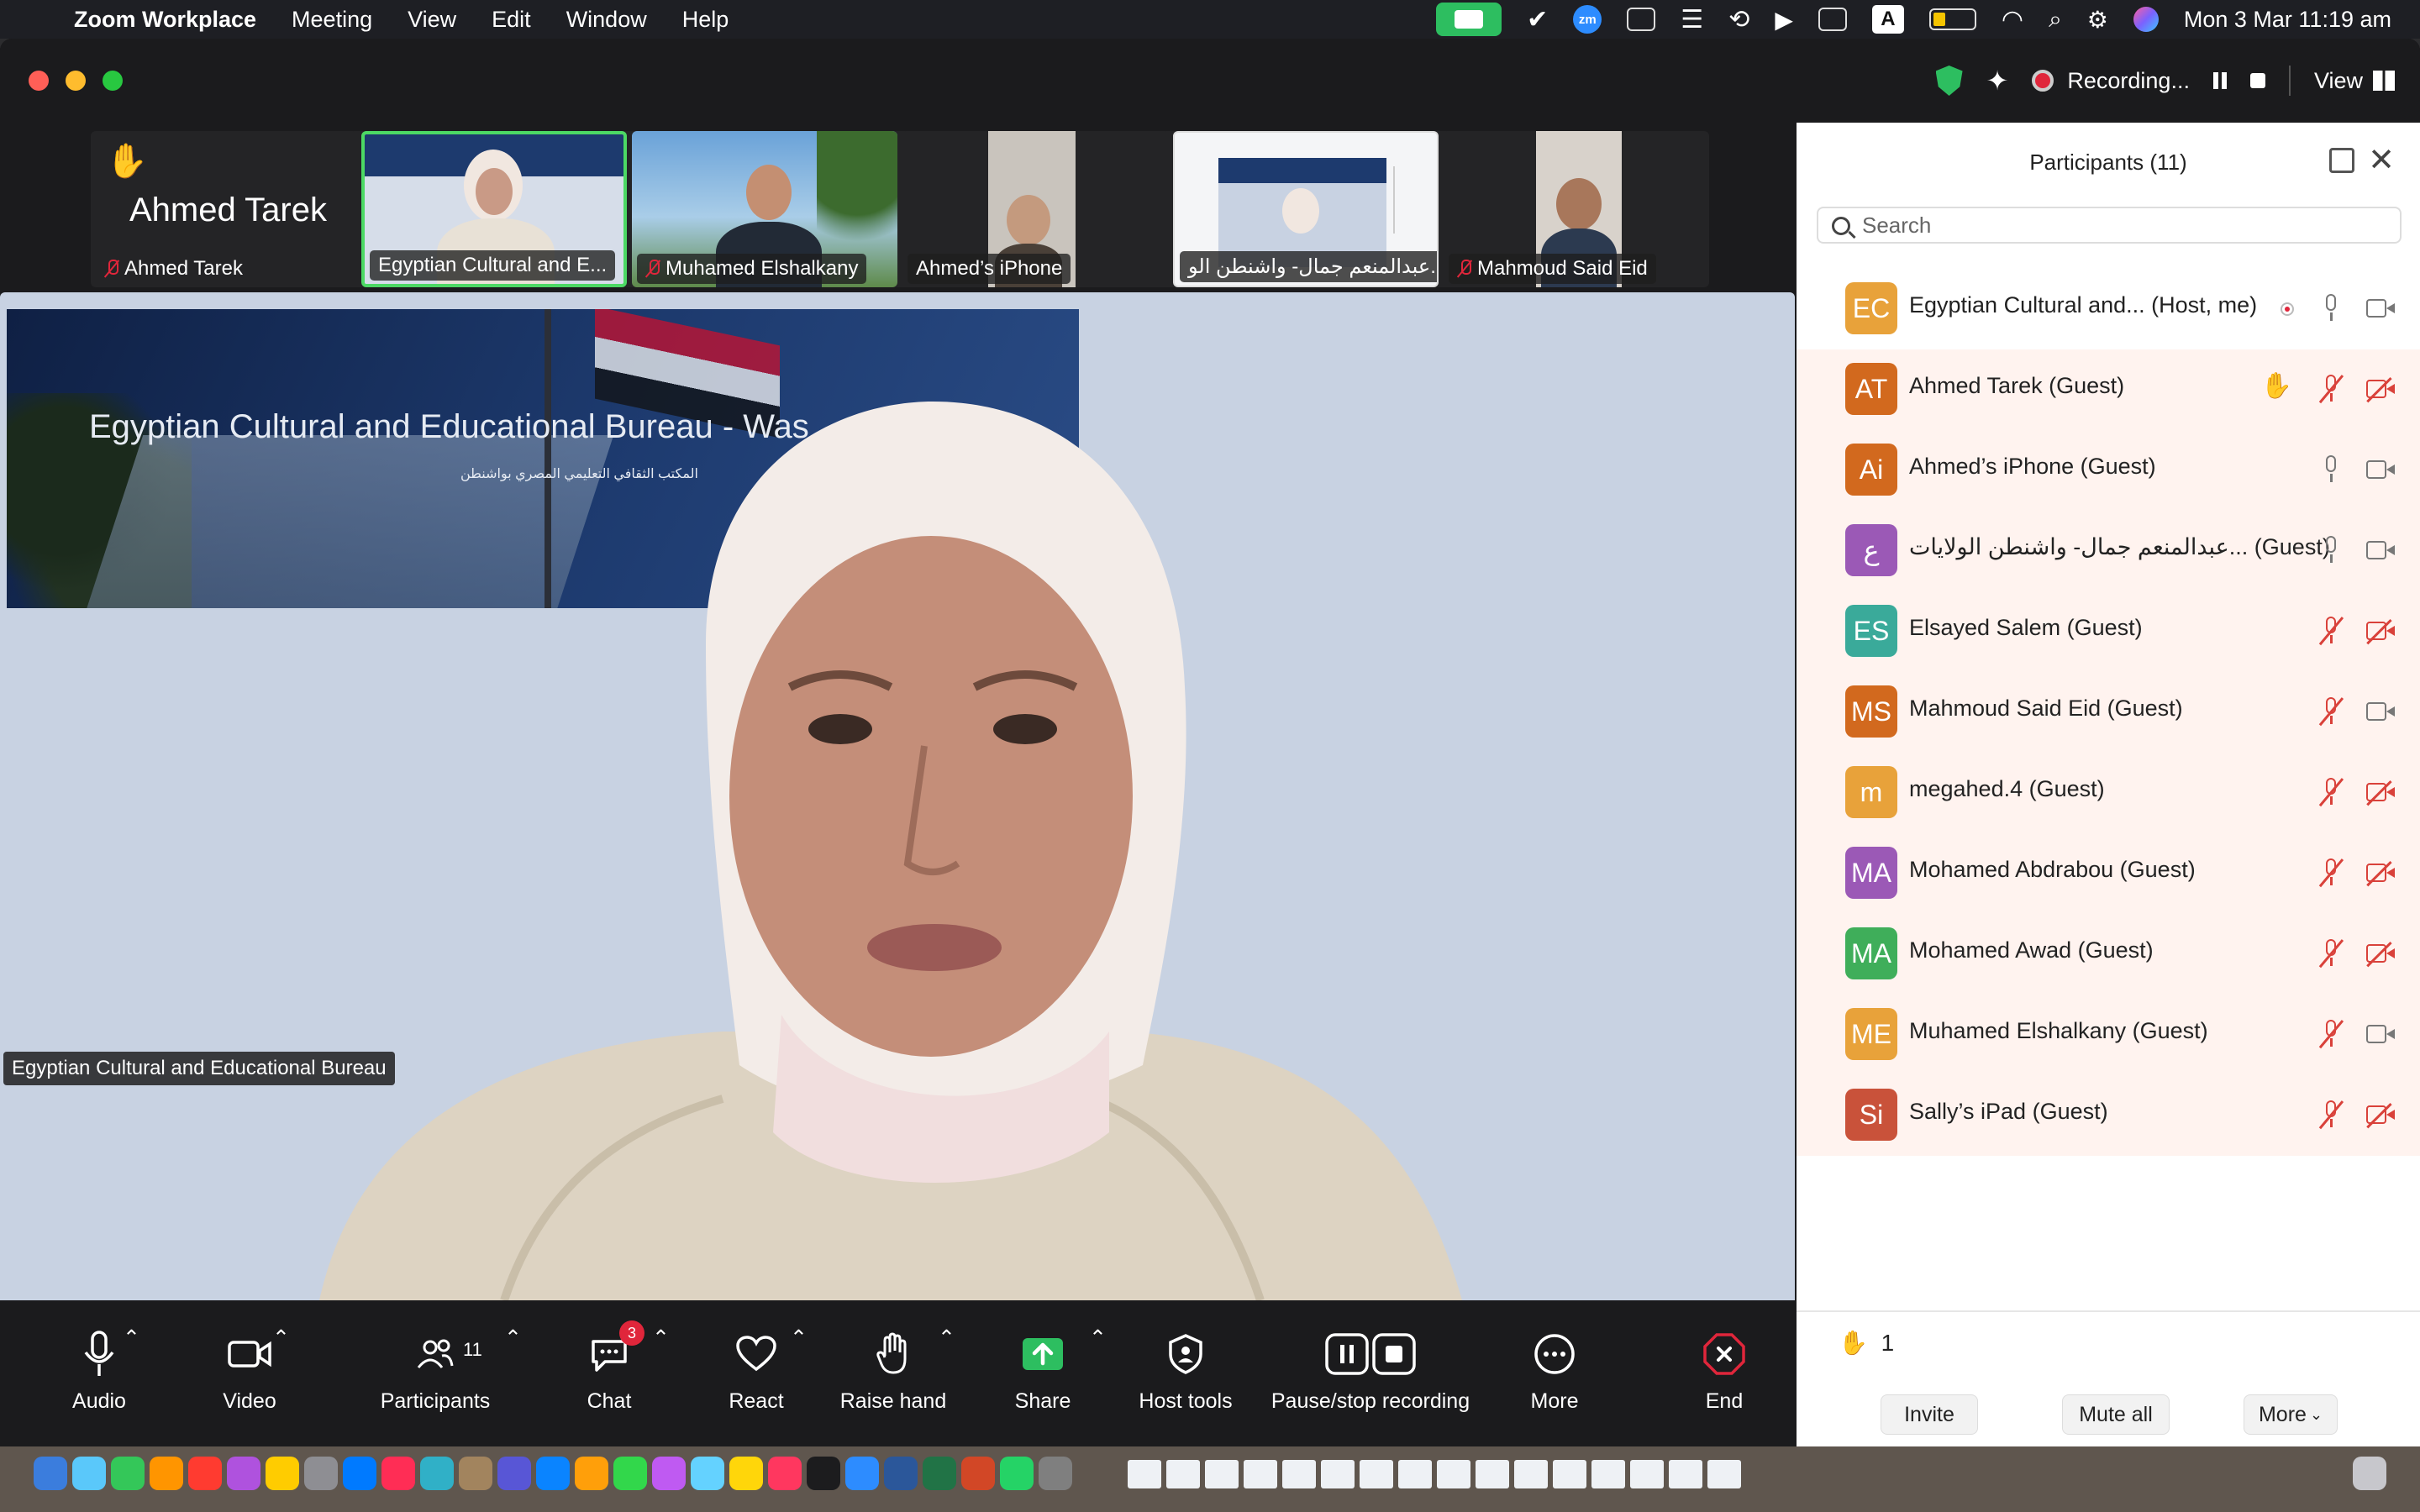 This screenshot has width=2420, height=1512. Describe the element at coordinates (1692, 19) in the screenshot. I see `stack-tray-icon: ☰` at that location.